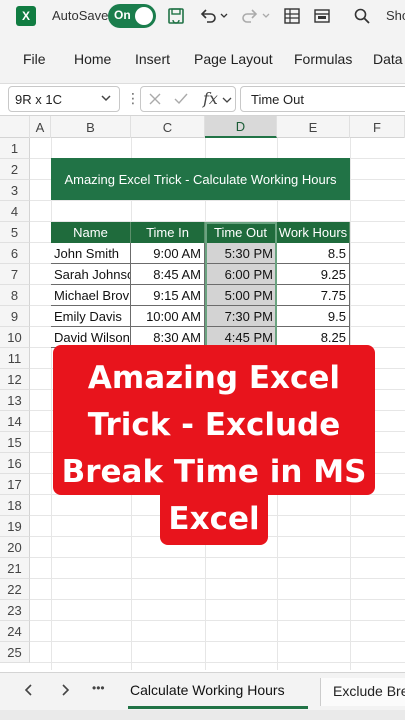 Image resolution: width=405 pixels, height=720 pixels. Describe the element at coordinates (15, 568) in the screenshot. I see `row-header: 21` at that location.